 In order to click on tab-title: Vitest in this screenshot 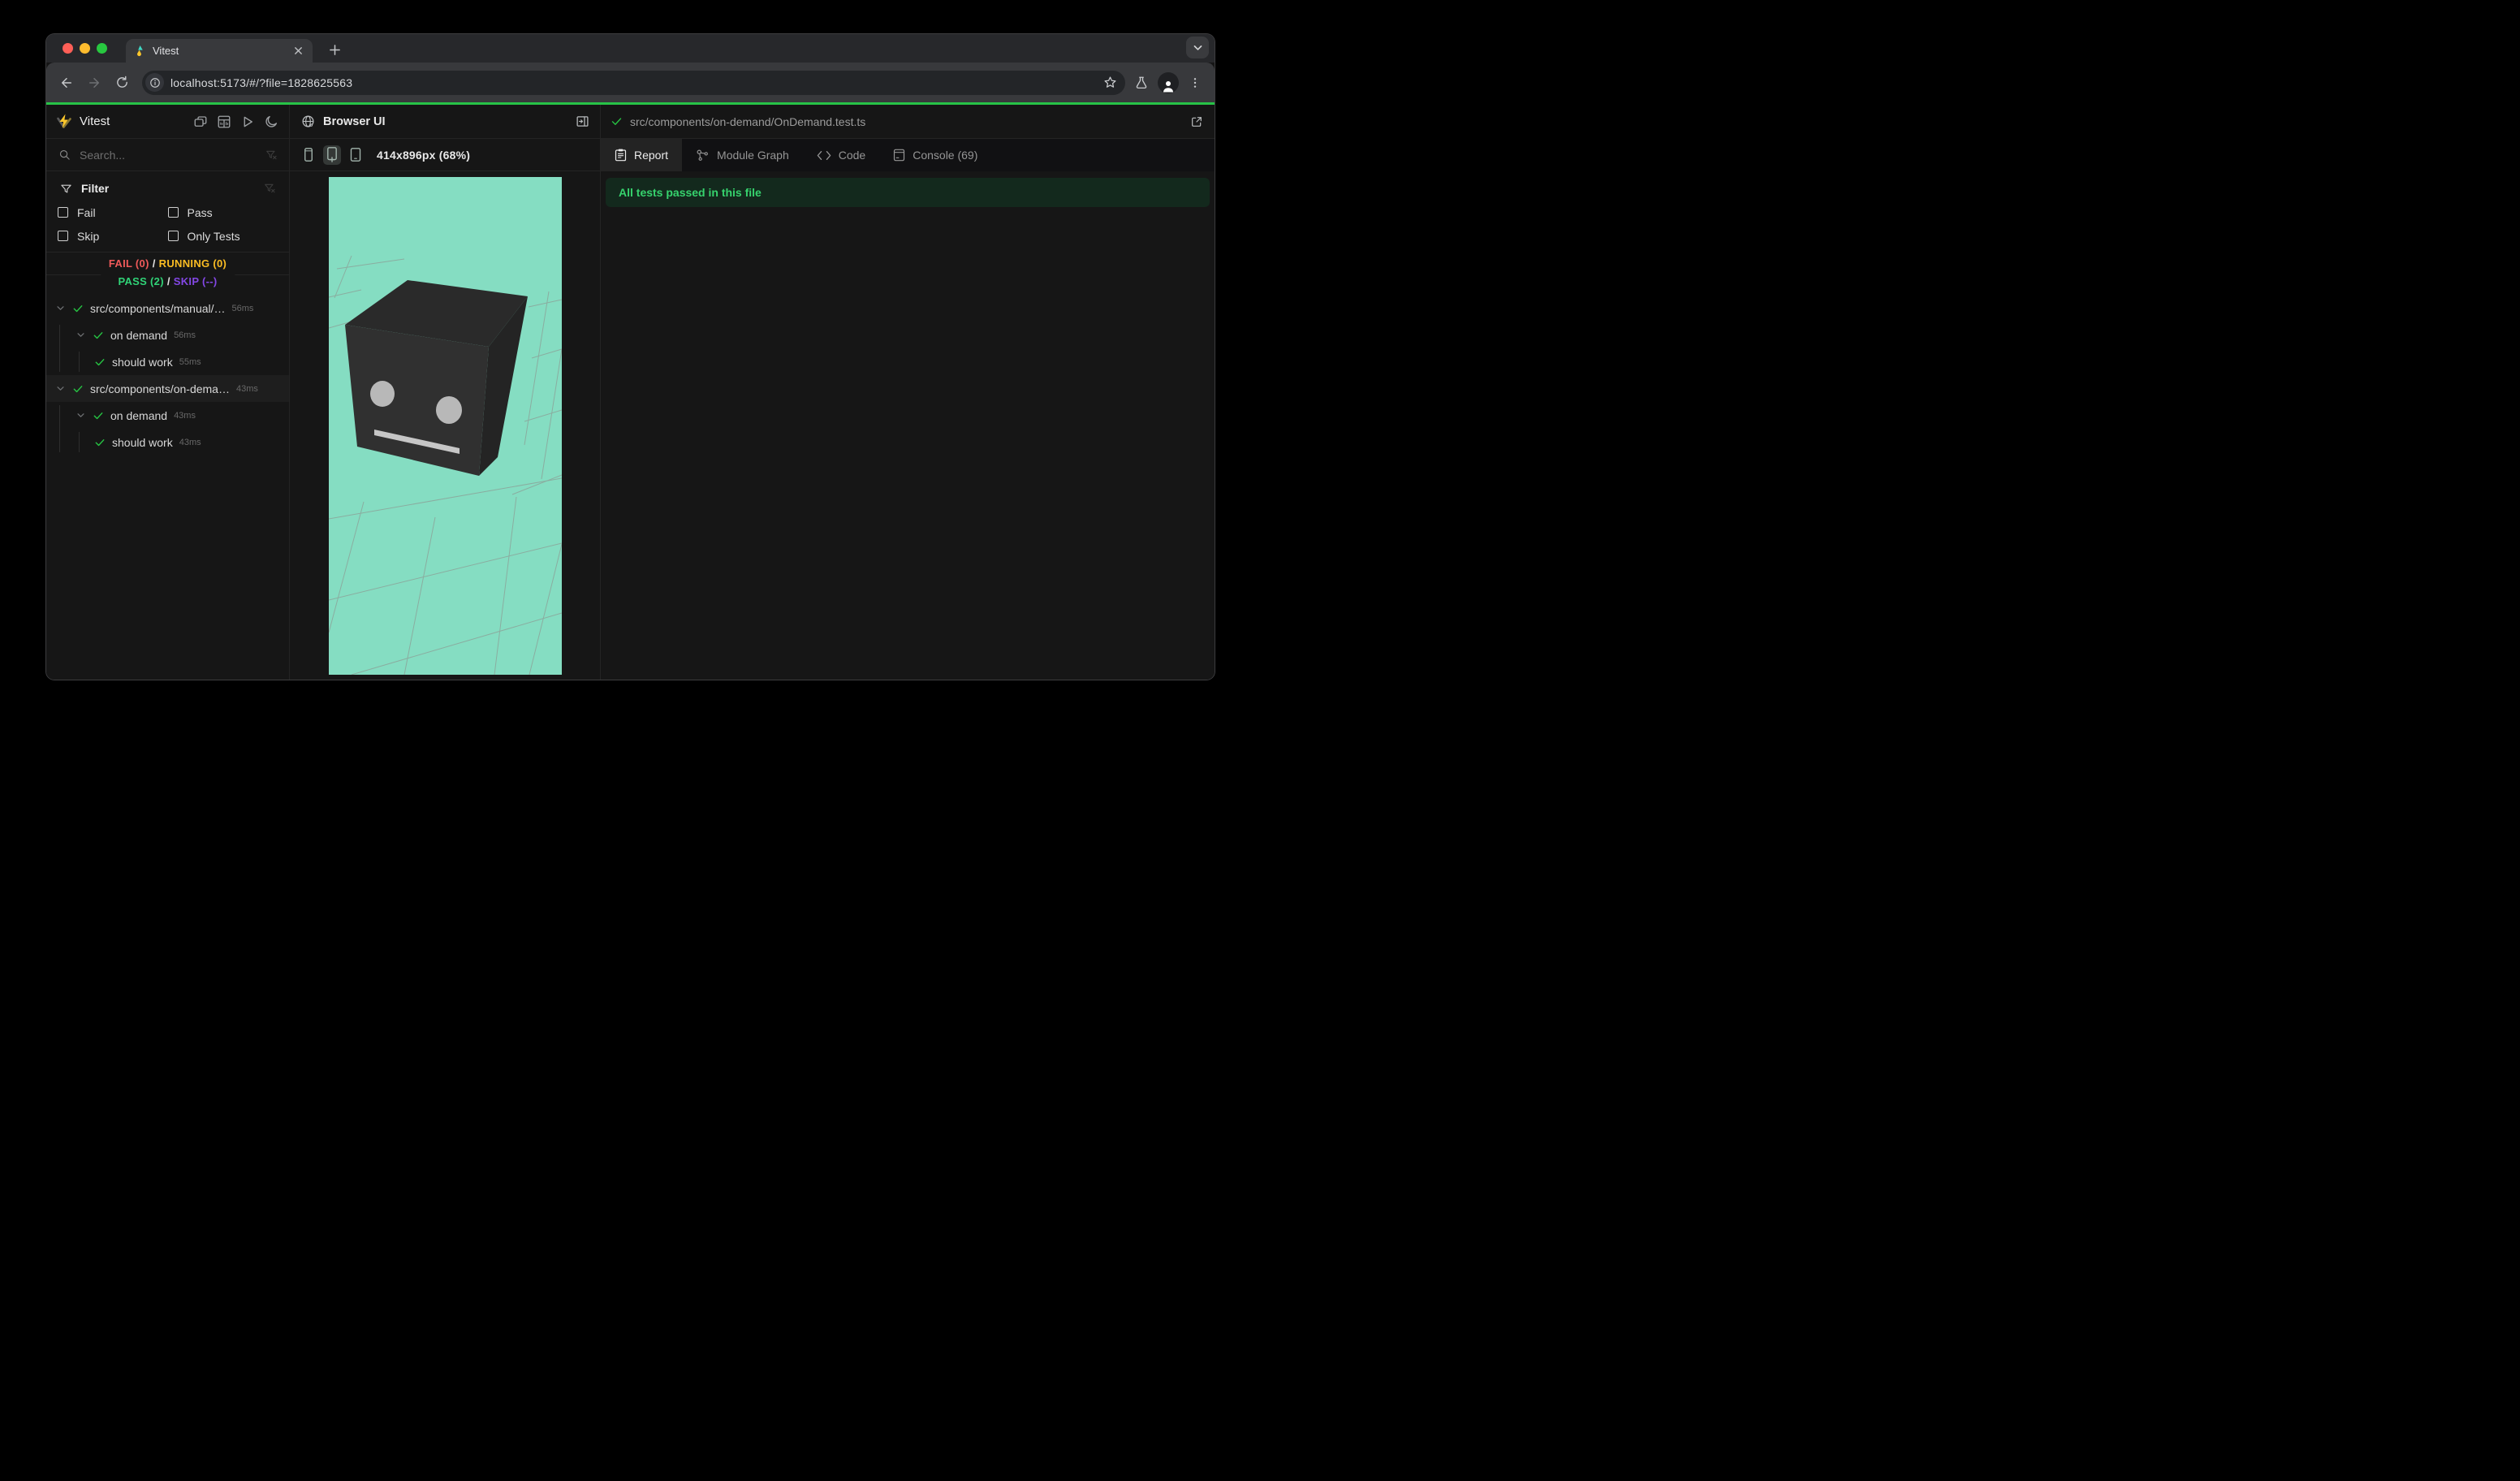, I will do `click(166, 51)`.